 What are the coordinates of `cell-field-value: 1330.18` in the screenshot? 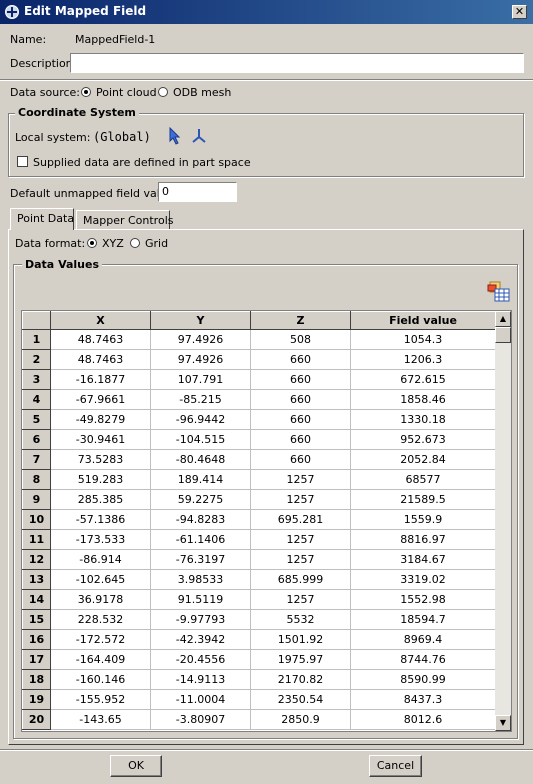 It's located at (423, 419).